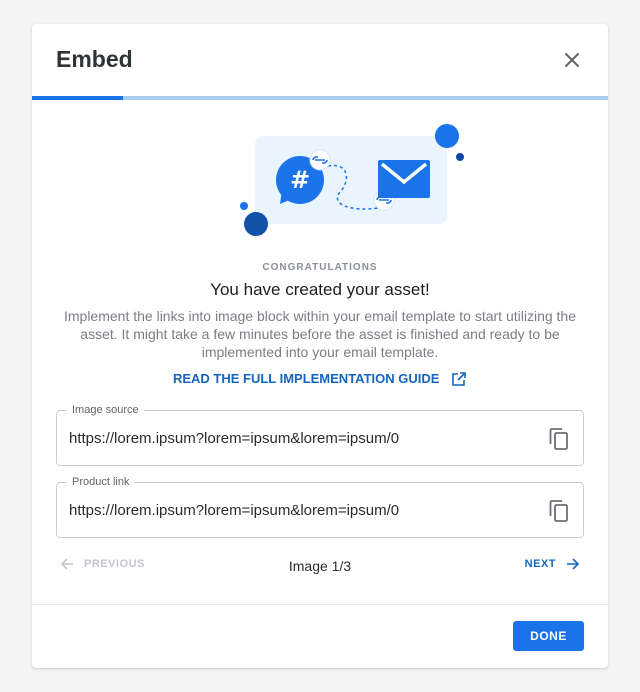 The image size is (640, 692). I want to click on close-button, so click(572, 60).